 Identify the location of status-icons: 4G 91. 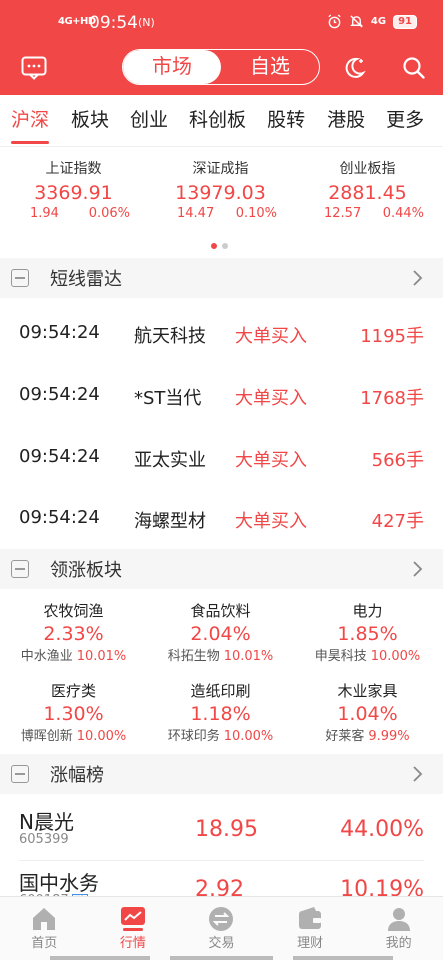
(372, 21).